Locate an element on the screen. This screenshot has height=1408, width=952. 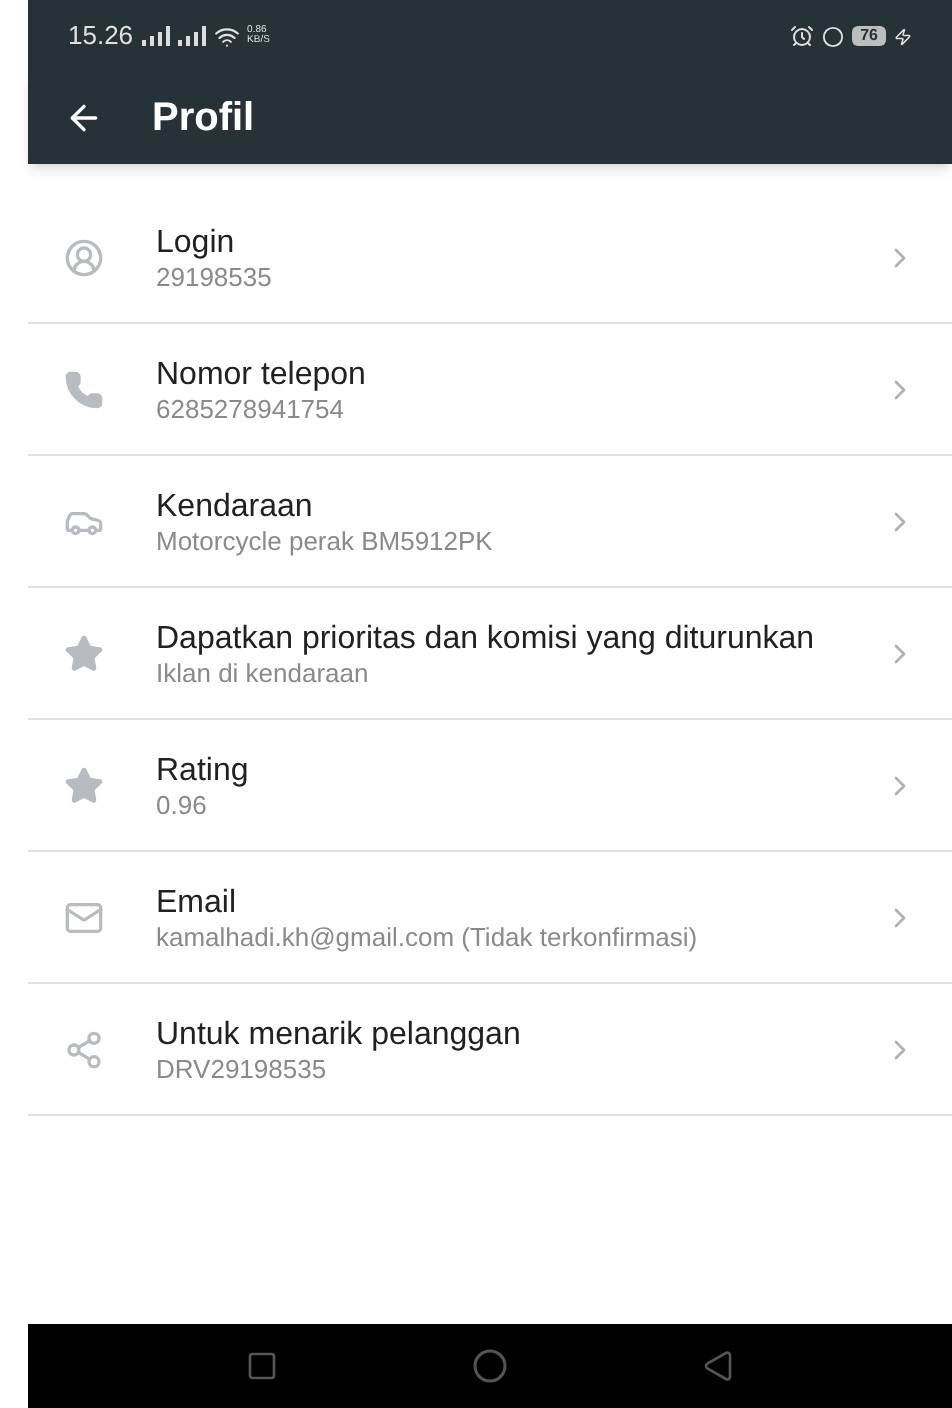
item-subtitle: DRV29198535 is located at coordinates (242, 1068).